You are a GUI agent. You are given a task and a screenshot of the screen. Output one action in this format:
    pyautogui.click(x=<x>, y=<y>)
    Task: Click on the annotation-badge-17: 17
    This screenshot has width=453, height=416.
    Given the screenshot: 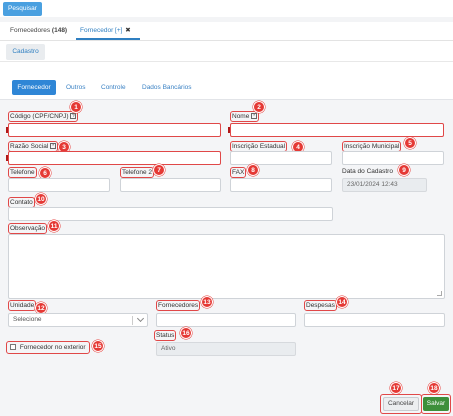 What is the action you would take?
    pyautogui.click(x=396, y=388)
    